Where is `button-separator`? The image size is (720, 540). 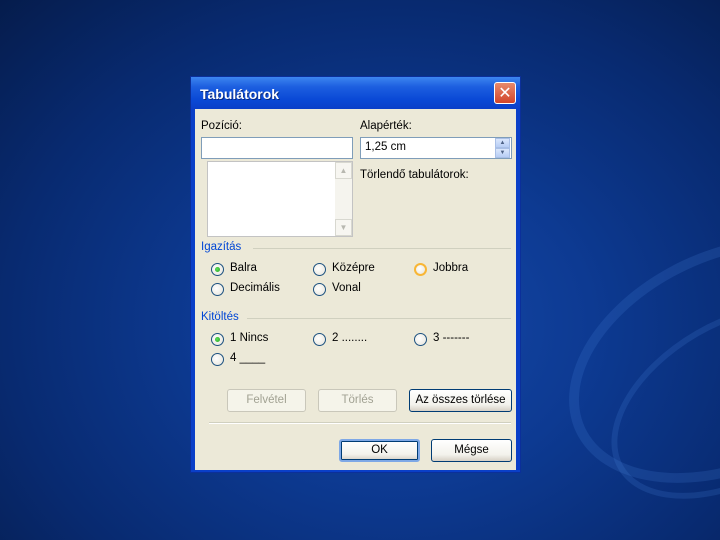 button-separator is located at coordinates (360, 423).